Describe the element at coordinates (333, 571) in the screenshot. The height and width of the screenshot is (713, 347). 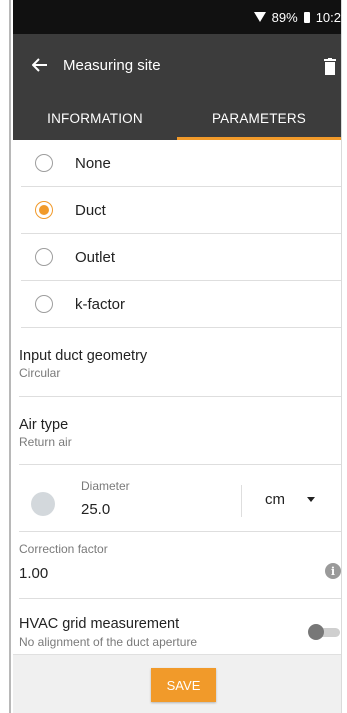
I see `info-icon: i` at that location.